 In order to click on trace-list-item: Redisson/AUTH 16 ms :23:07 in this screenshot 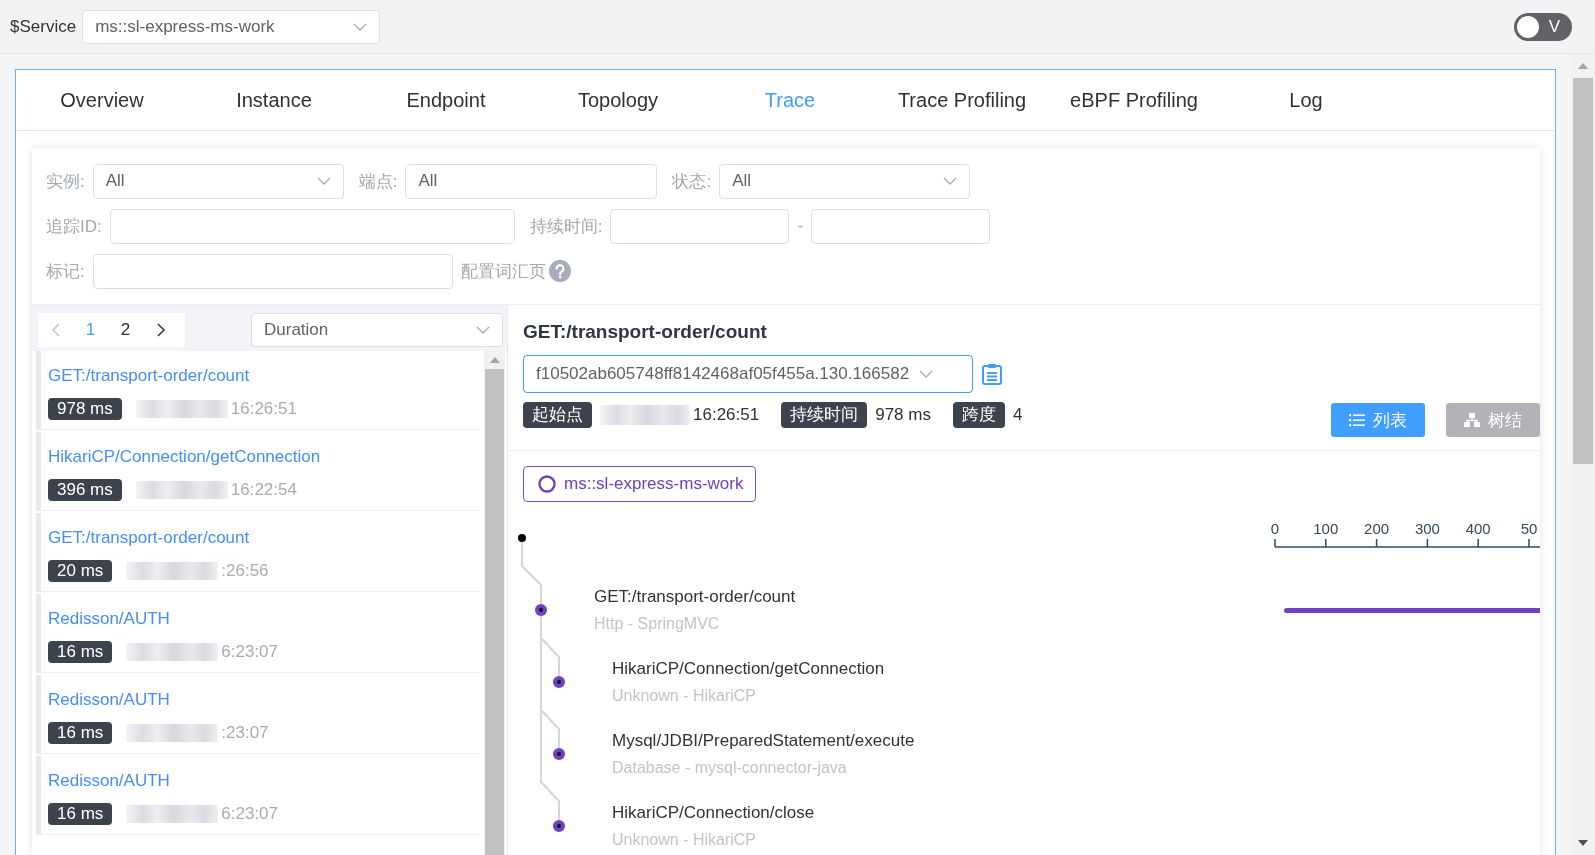, I will do `click(258, 714)`.